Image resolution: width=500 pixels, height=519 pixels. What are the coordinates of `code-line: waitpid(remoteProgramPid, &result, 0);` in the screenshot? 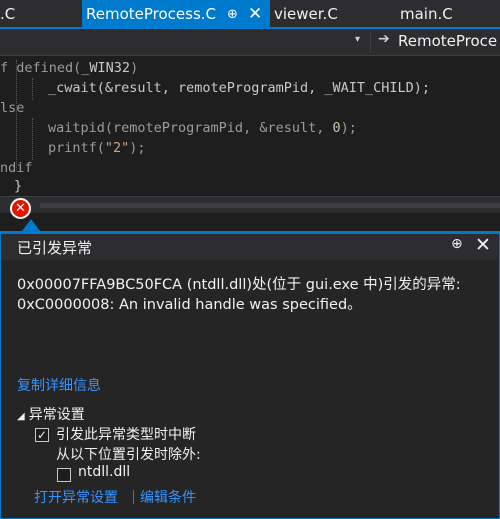 It's located at (202, 128).